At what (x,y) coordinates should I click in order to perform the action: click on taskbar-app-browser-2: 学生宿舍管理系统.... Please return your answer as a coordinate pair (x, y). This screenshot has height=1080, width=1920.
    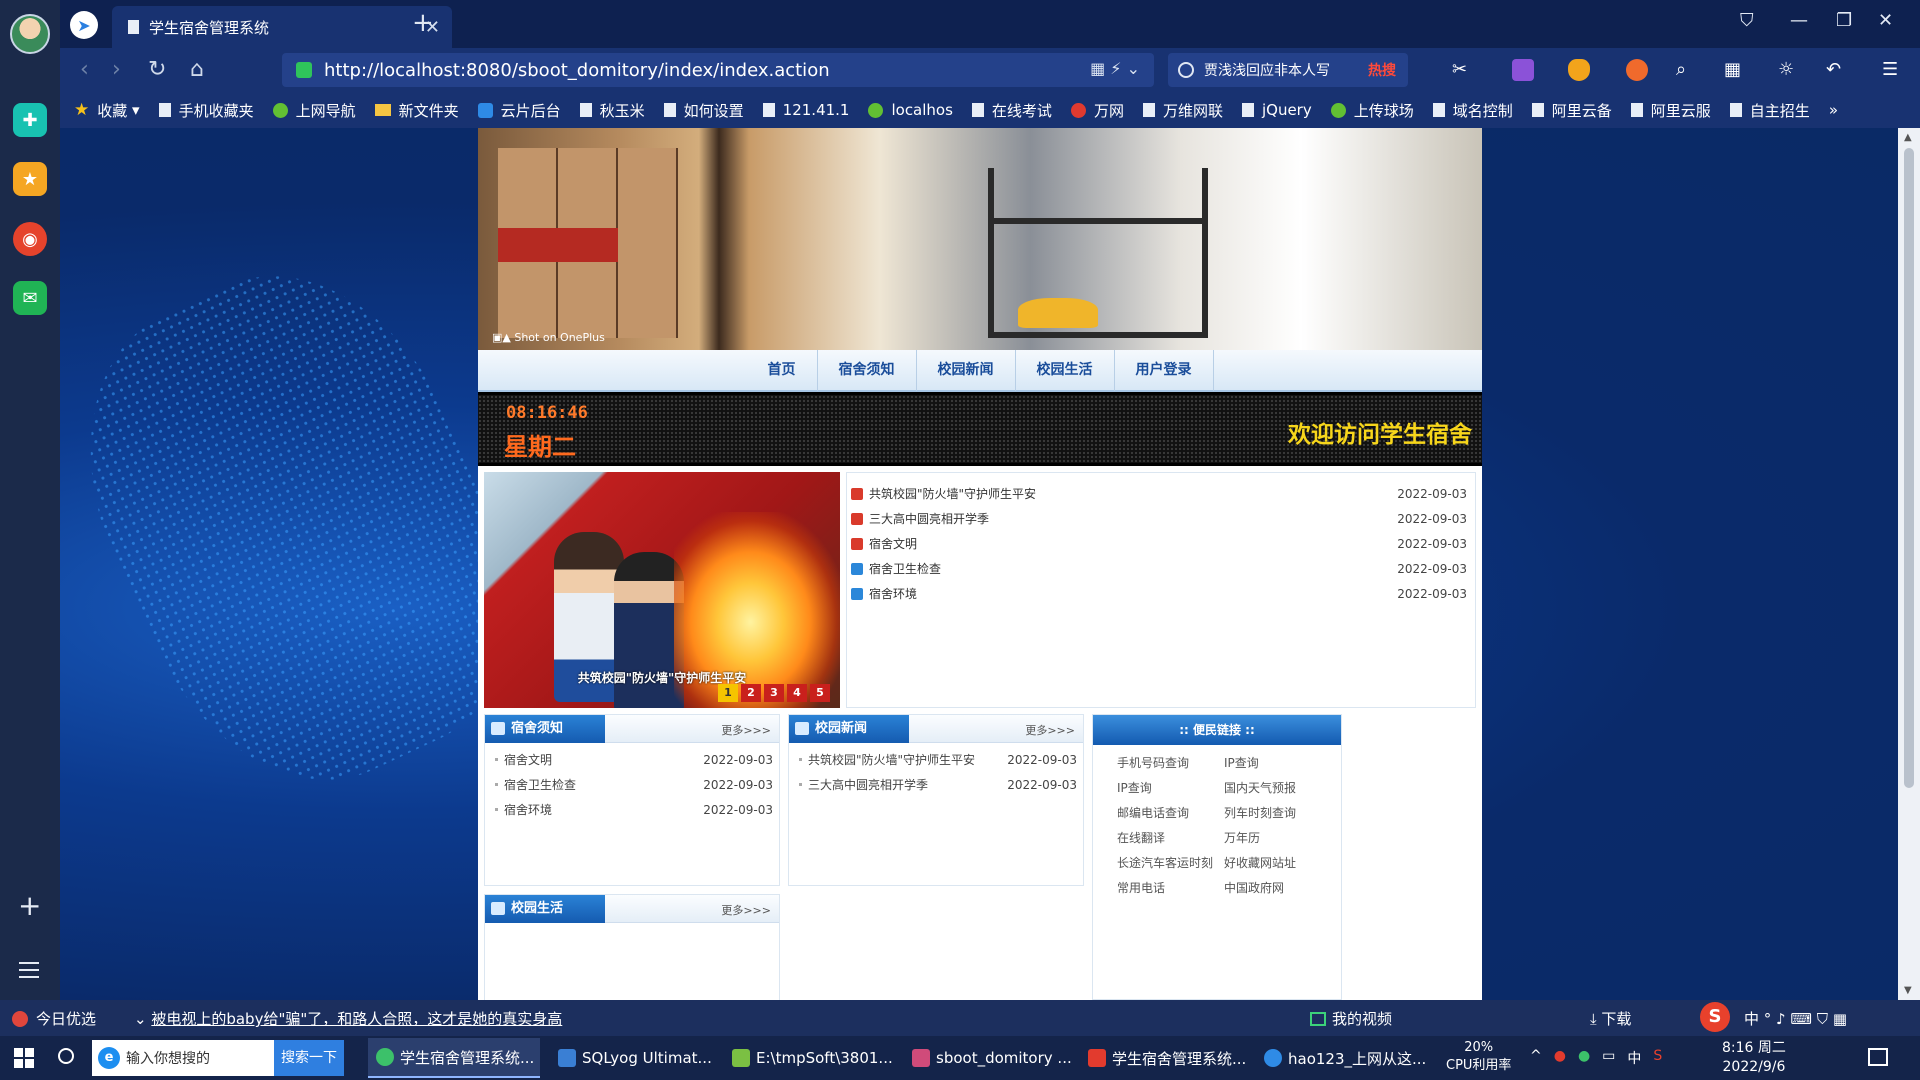
    Looking at the image, I should click on (1166, 1058).